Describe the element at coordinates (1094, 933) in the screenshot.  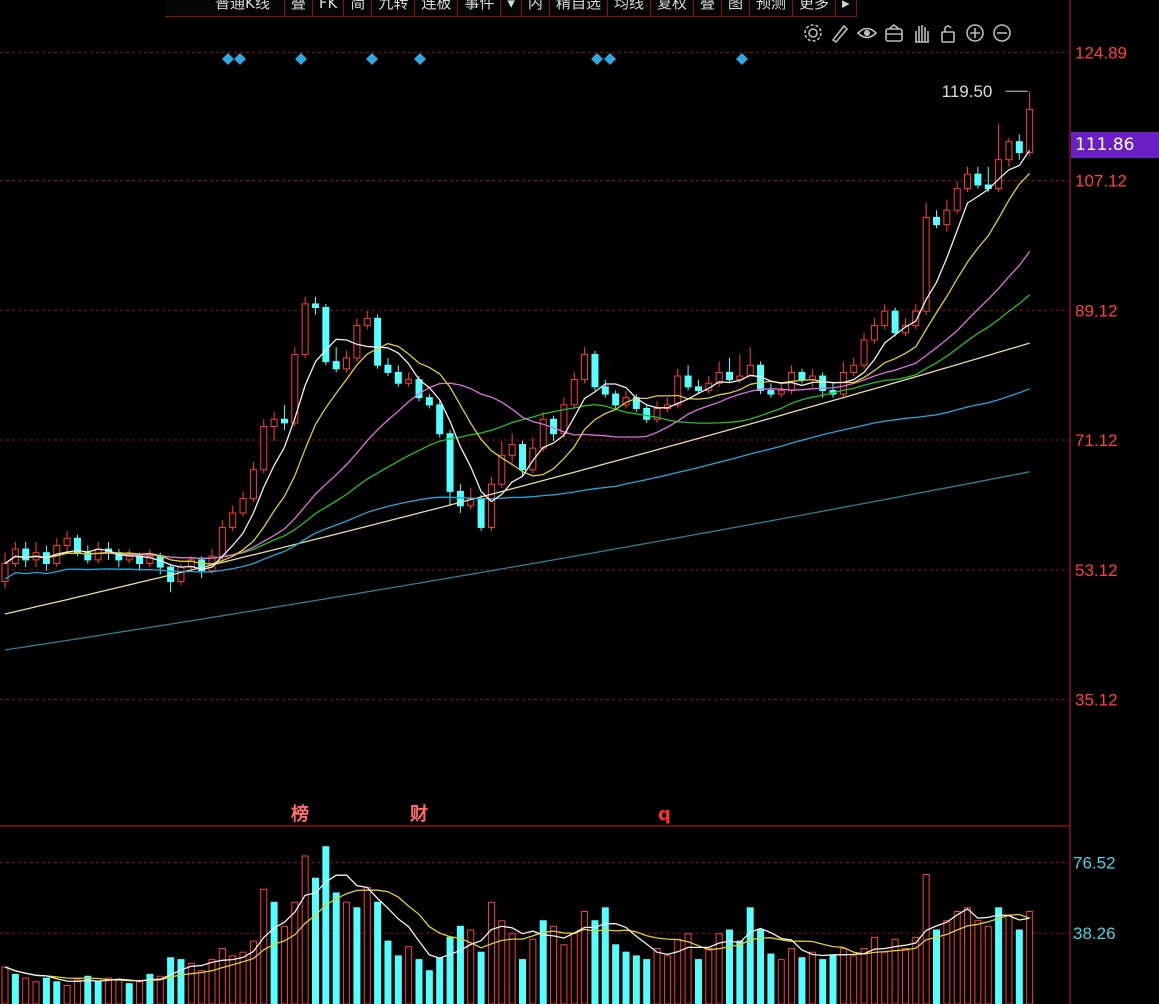
I see `volume-tick-label: 38.26` at that location.